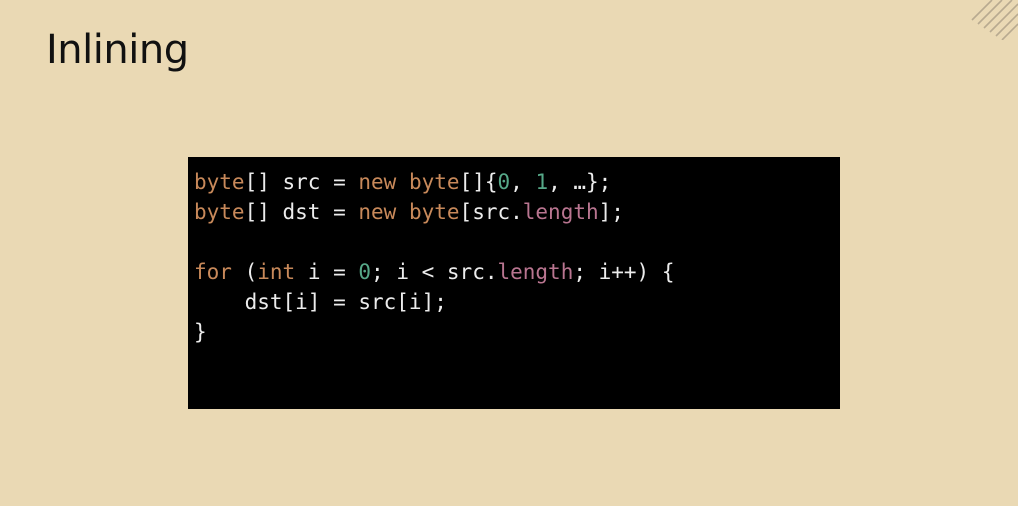 The width and height of the screenshot is (1018, 506). Describe the element at coordinates (200, 332) in the screenshot. I see `code-token-plain: }` at that location.